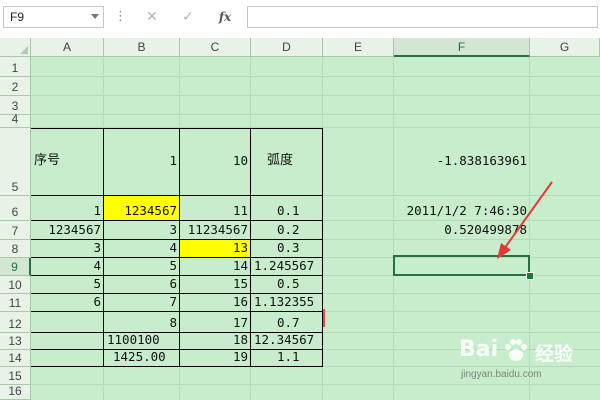 Image resolution: width=600 pixels, height=400 pixels. I want to click on baidu-jingyan-watermark: Bai 经验 jingyan.baidu.com, so click(525, 363).